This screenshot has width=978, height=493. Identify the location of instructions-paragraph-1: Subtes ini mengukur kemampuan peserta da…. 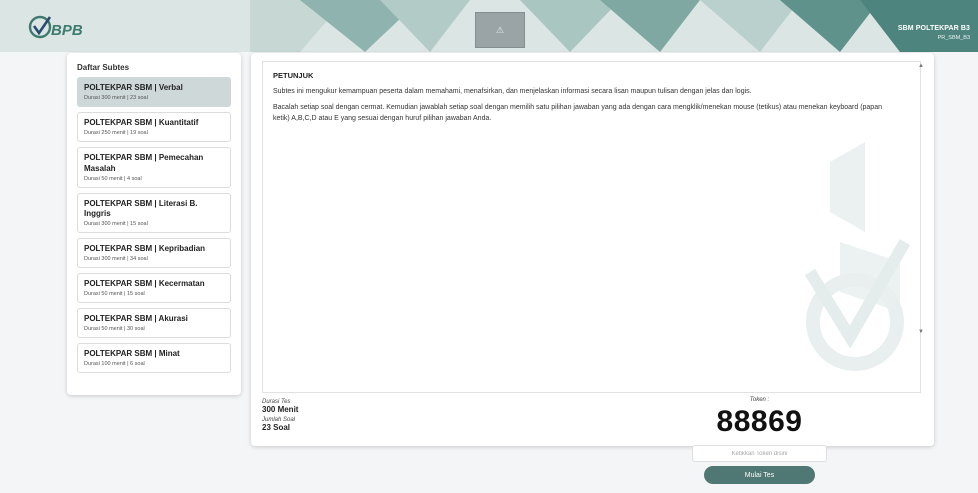
(512, 91).